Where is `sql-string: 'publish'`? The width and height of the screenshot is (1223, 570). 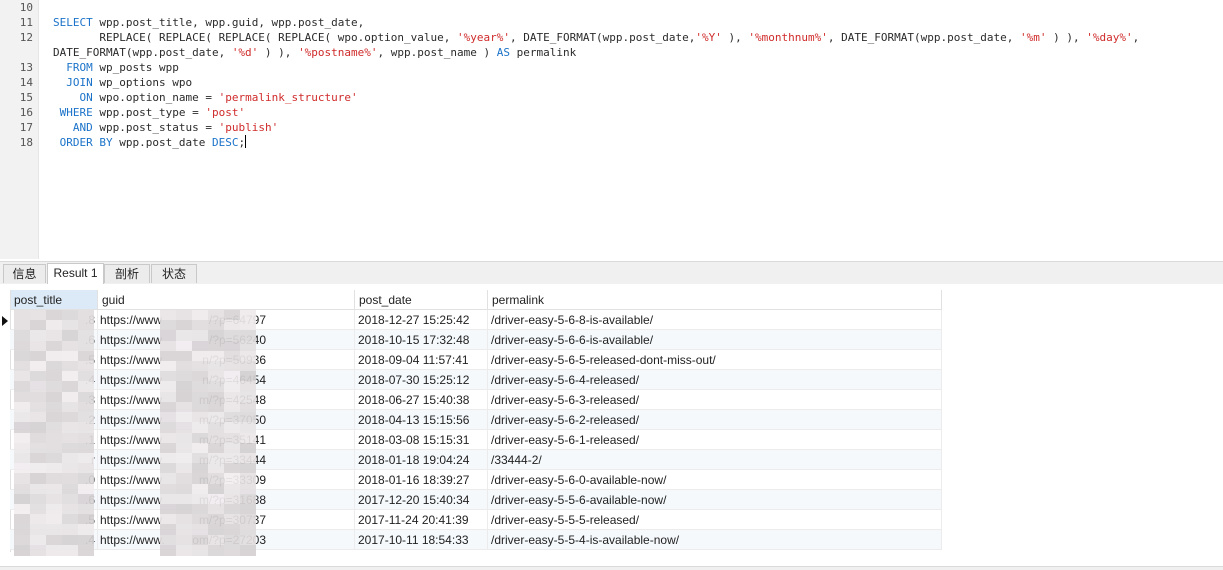
sql-string: 'publish' is located at coordinates (248, 127).